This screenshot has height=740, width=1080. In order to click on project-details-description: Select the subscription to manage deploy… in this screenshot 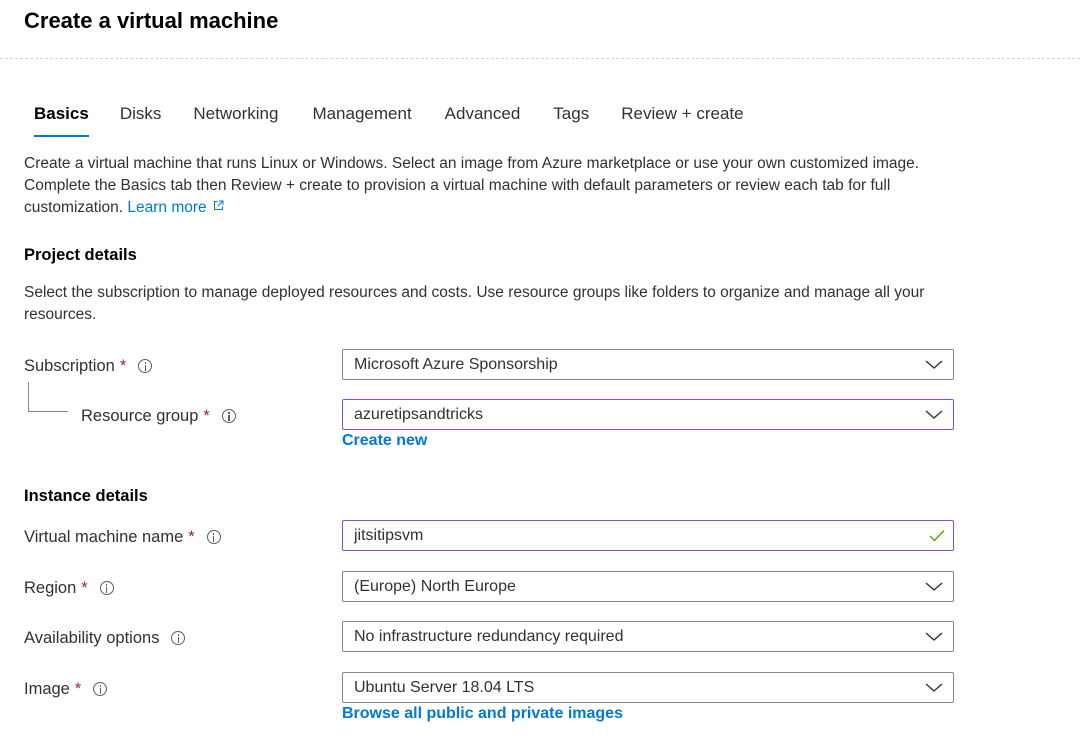, I will do `click(474, 303)`.